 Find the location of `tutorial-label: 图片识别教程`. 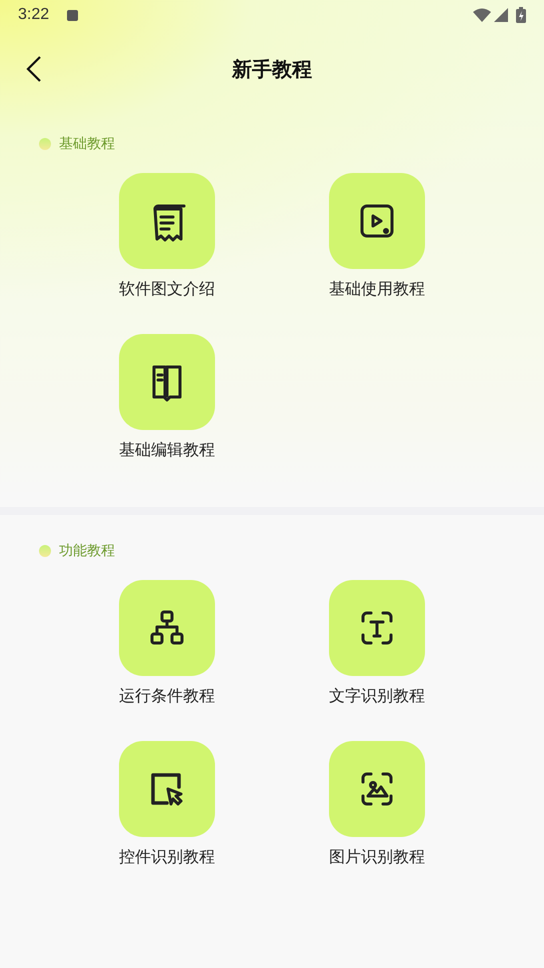

tutorial-label: 图片识别教程 is located at coordinates (377, 857).